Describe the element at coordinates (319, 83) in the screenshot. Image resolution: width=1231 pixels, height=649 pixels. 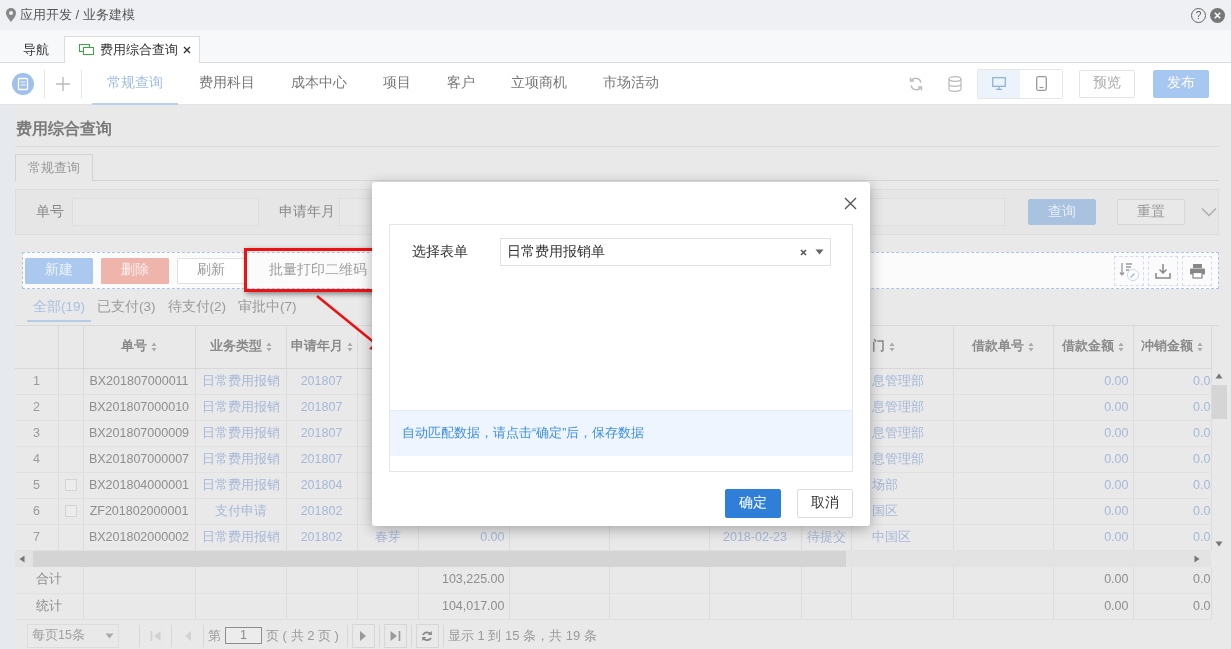
I see `nav-tab: 成本中心` at that location.